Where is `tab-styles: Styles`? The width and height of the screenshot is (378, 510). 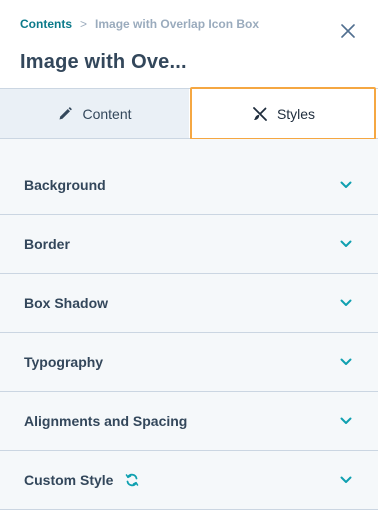 tab-styles: Styles is located at coordinates (283, 113).